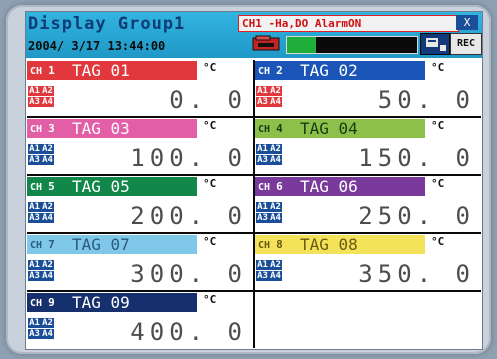  Describe the element at coordinates (97, 46) in the screenshot. I see `date-time-readout: 2004/ 3/17 13:44:00` at that location.